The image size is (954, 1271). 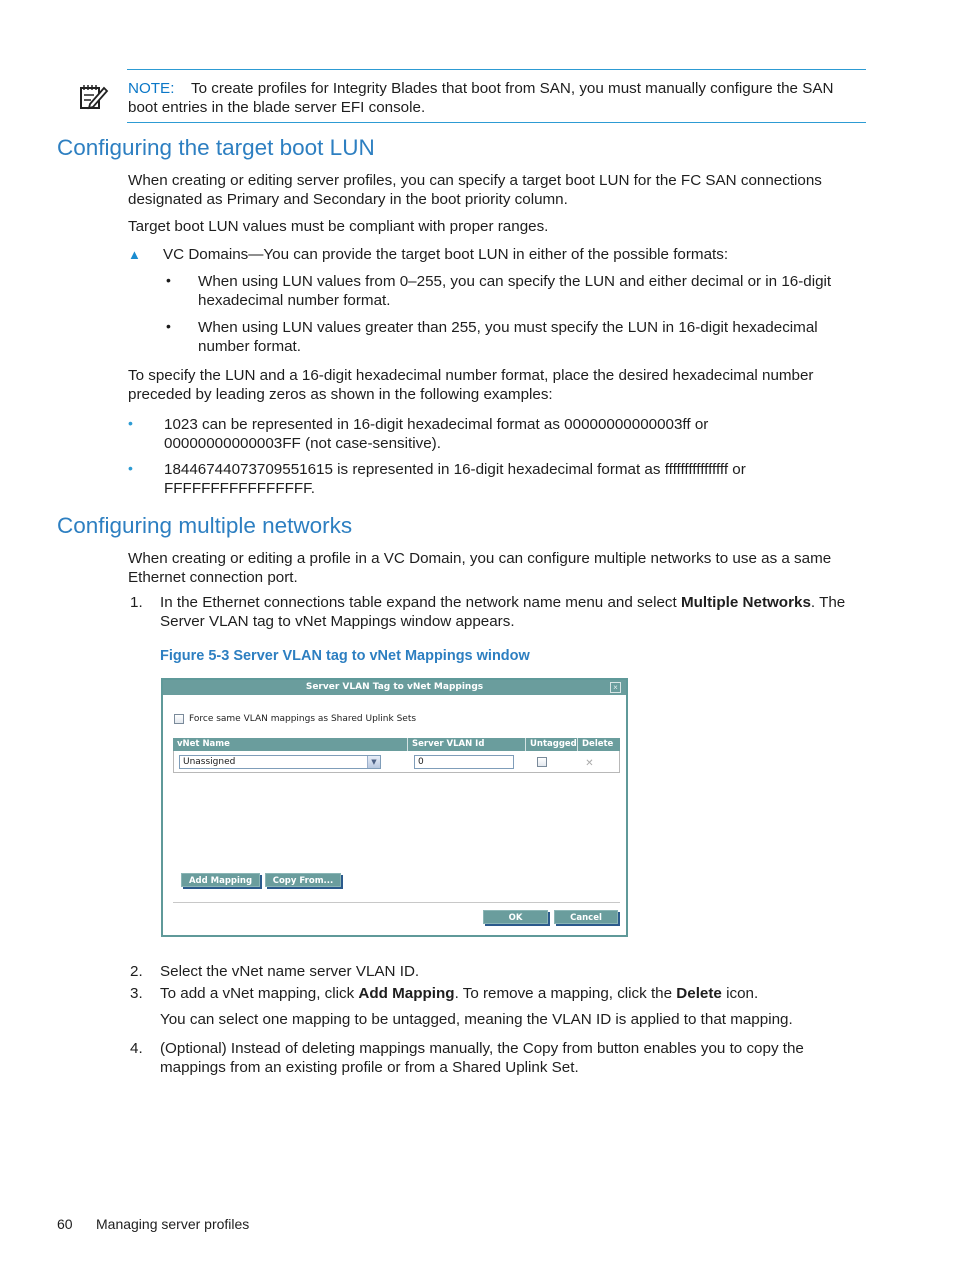 What do you see at coordinates (599, 744) in the screenshot?
I see `column-header-delete: Delete` at bounding box center [599, 744].